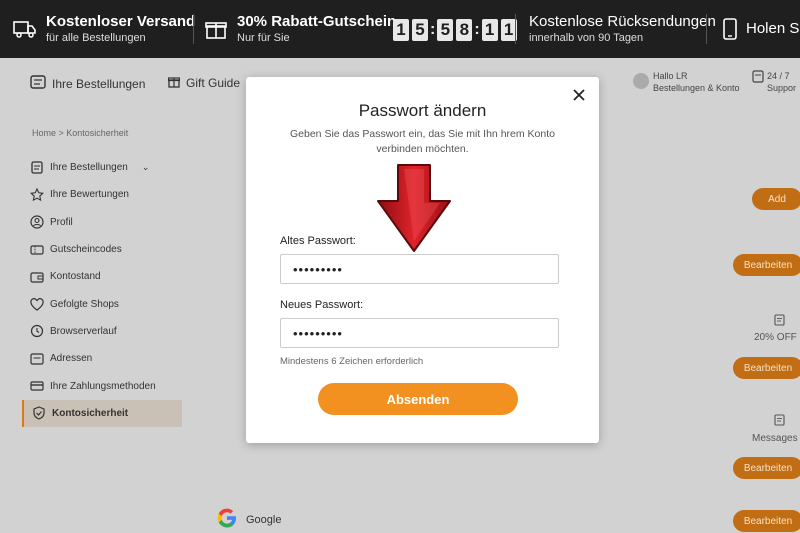 This screenshot has height=533, width=800. I want to click on coupon-title: 30% Rabatt-Gutschein, so click(317, 21).